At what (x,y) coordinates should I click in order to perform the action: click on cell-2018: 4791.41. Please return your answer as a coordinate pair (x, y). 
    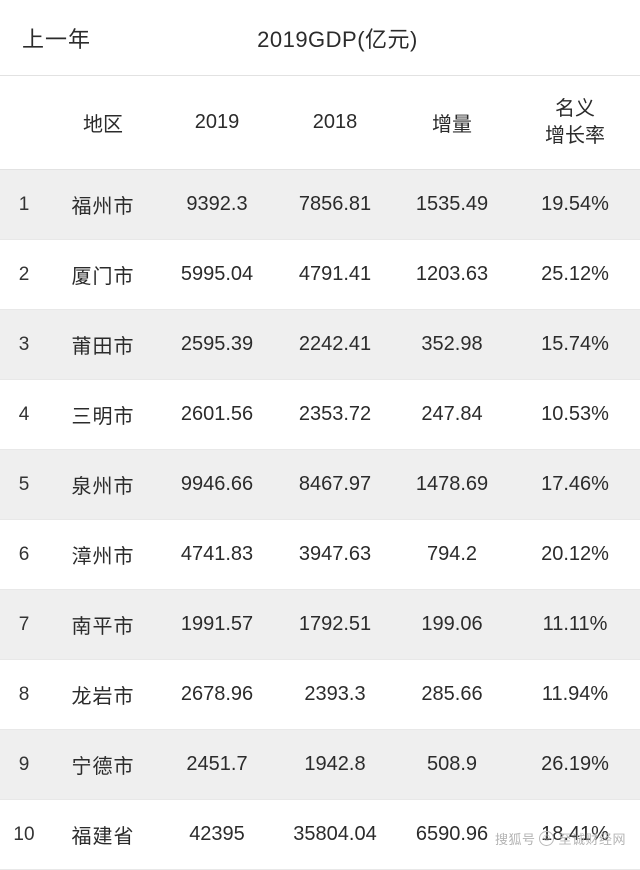
    Looking at the image, I should click on (335, 274).